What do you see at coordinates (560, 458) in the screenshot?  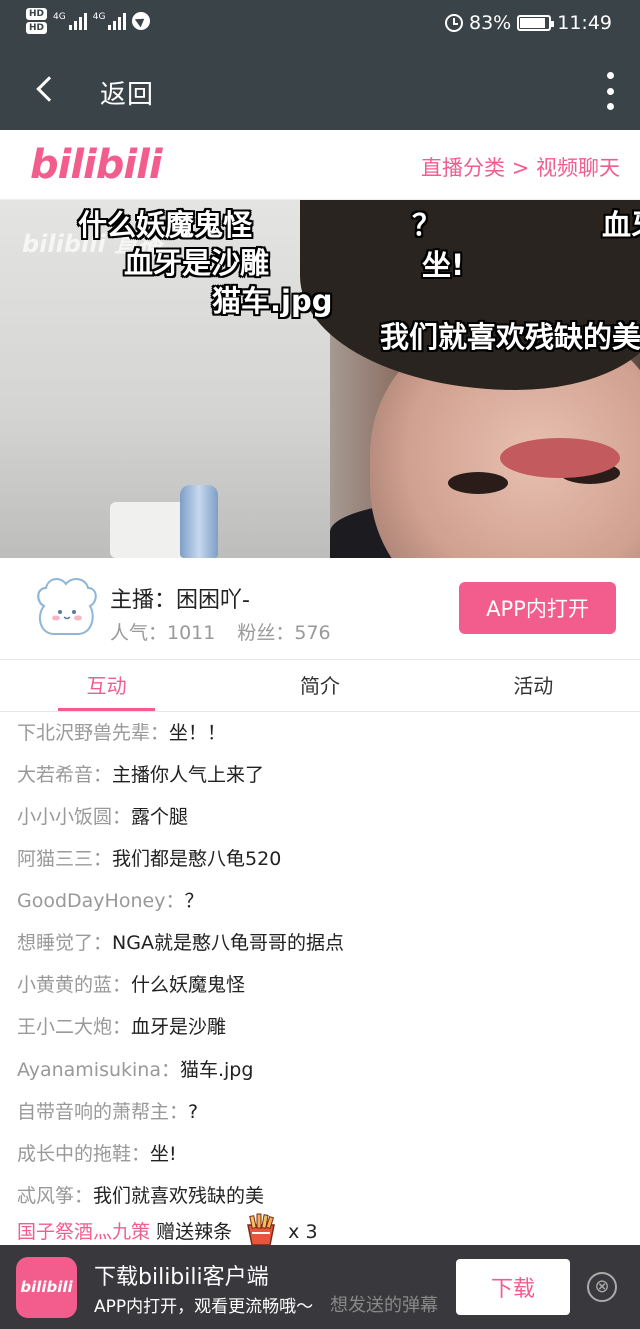 I see `video-subject-lips` at bounding box center [560, 458].